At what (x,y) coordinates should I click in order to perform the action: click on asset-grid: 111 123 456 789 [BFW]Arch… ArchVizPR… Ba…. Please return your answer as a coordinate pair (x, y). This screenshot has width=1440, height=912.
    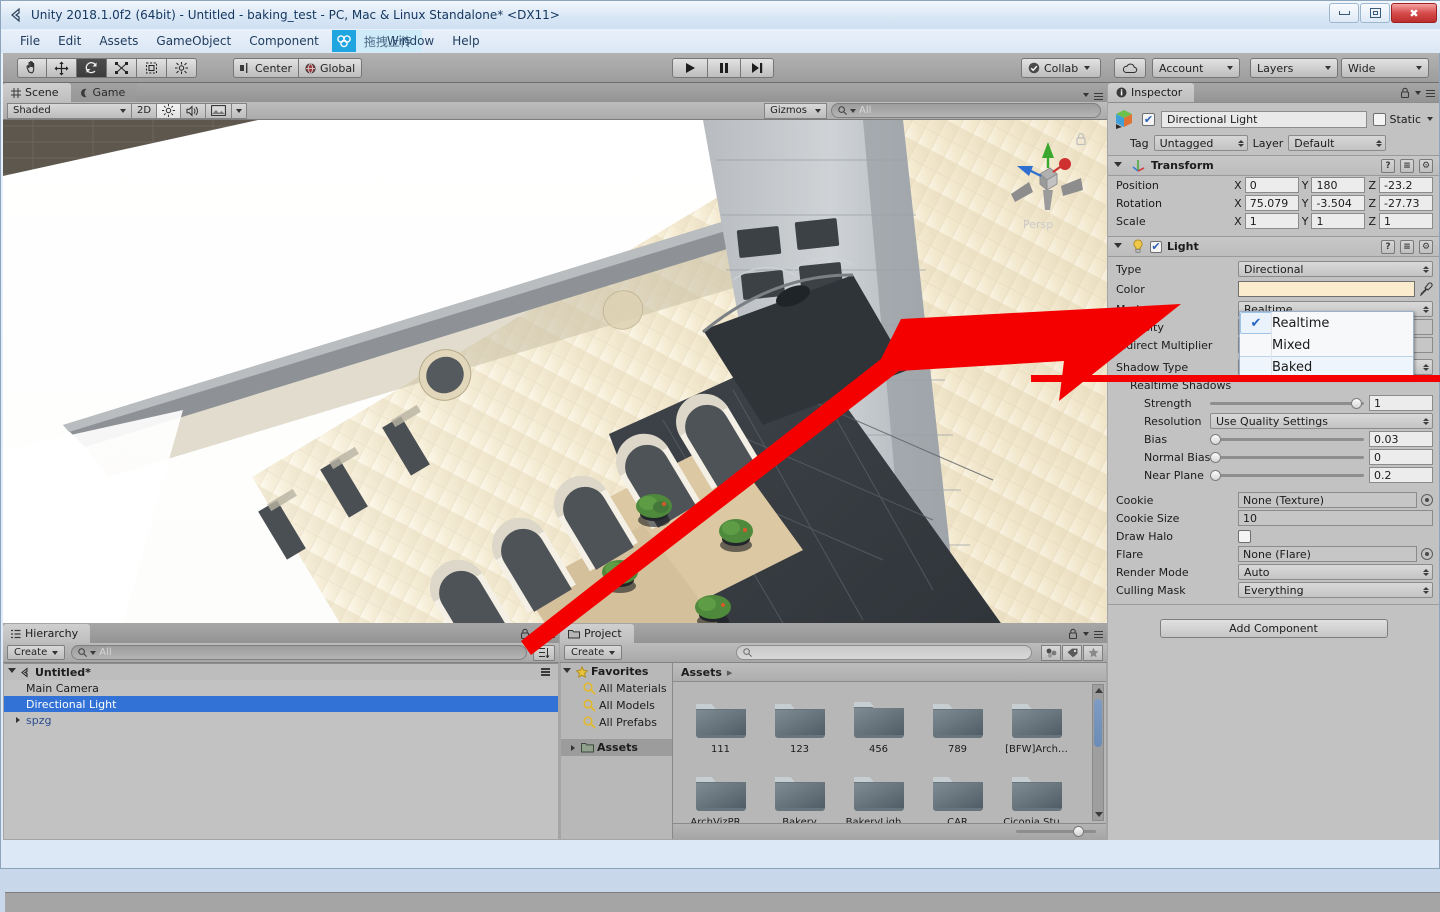
    Looking at the image, I should click on (889, 752).